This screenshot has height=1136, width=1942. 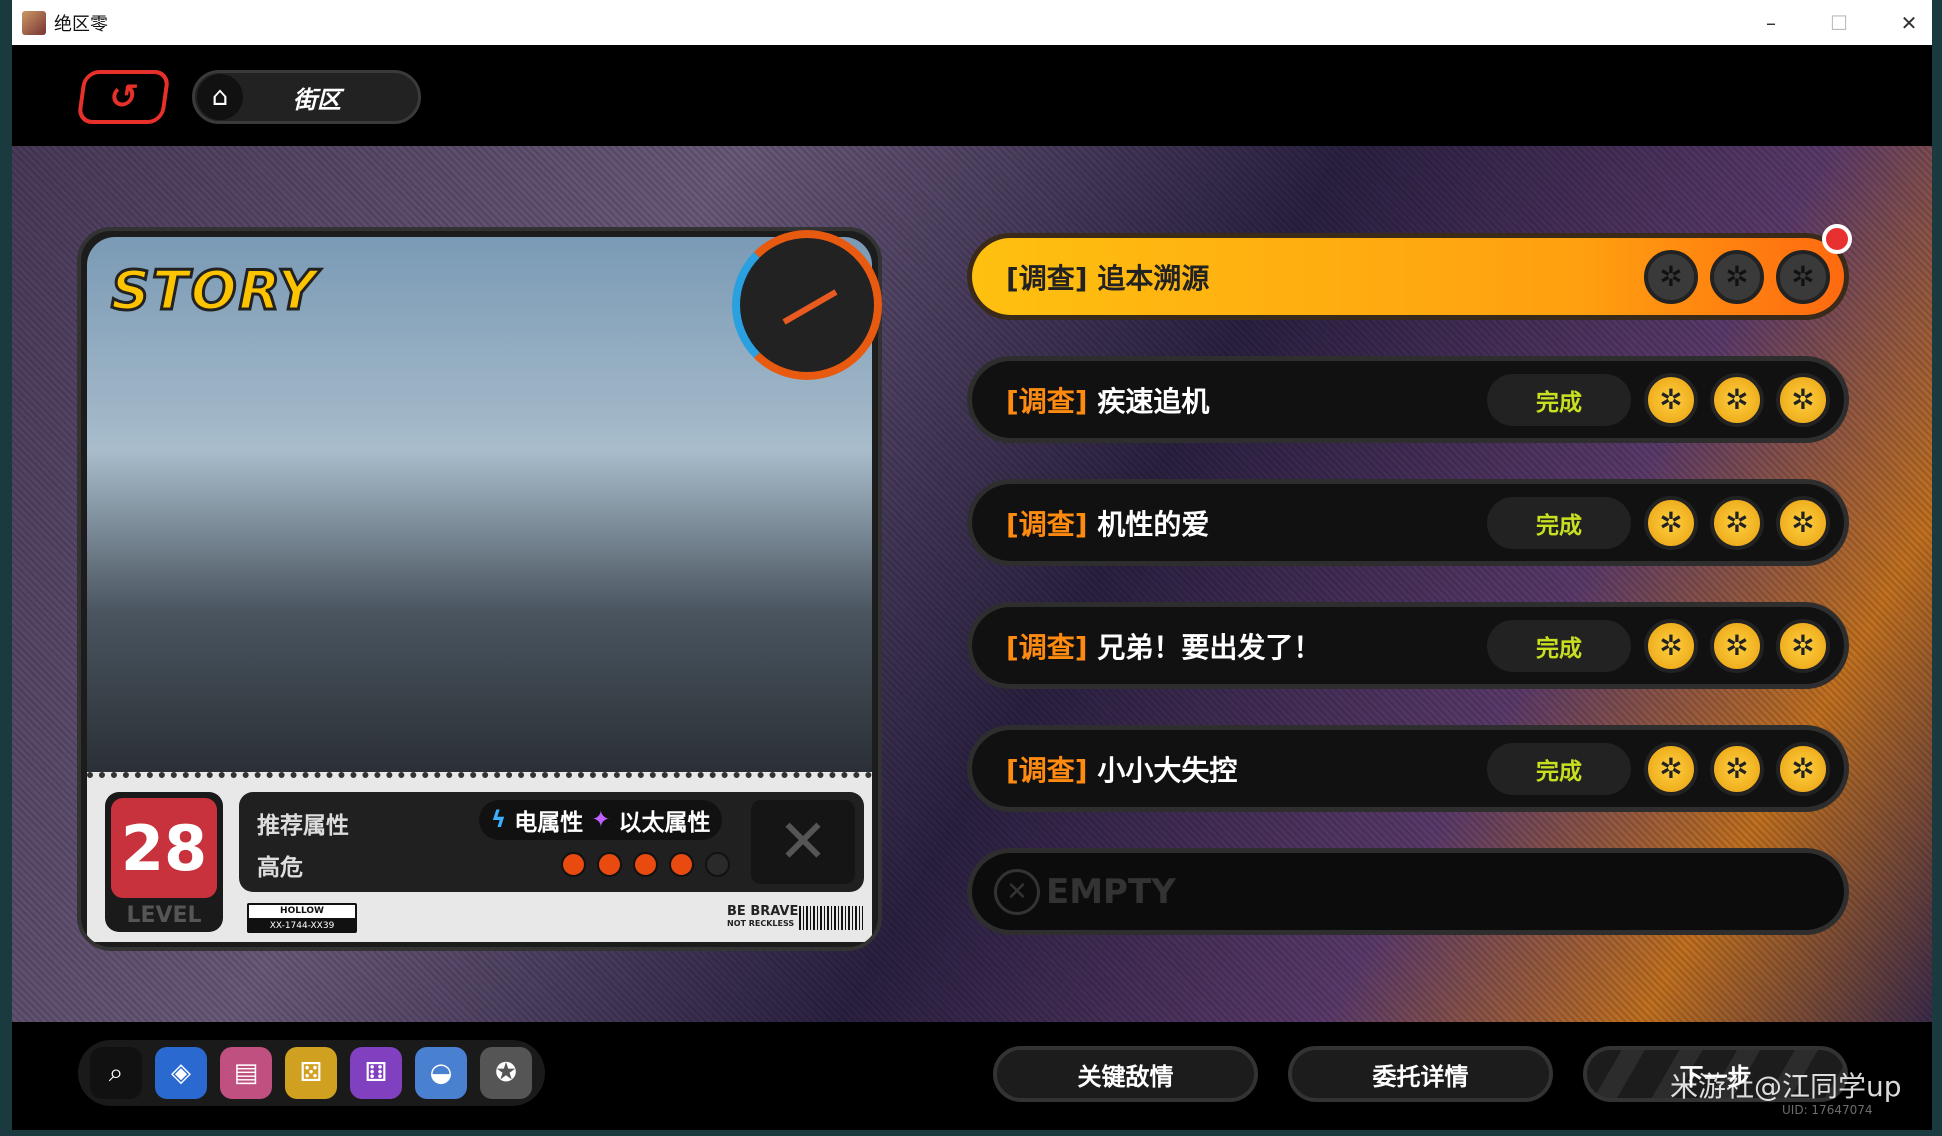 I want to click on commission-details-button: 委托详情, so click(x=1420, y=1074).